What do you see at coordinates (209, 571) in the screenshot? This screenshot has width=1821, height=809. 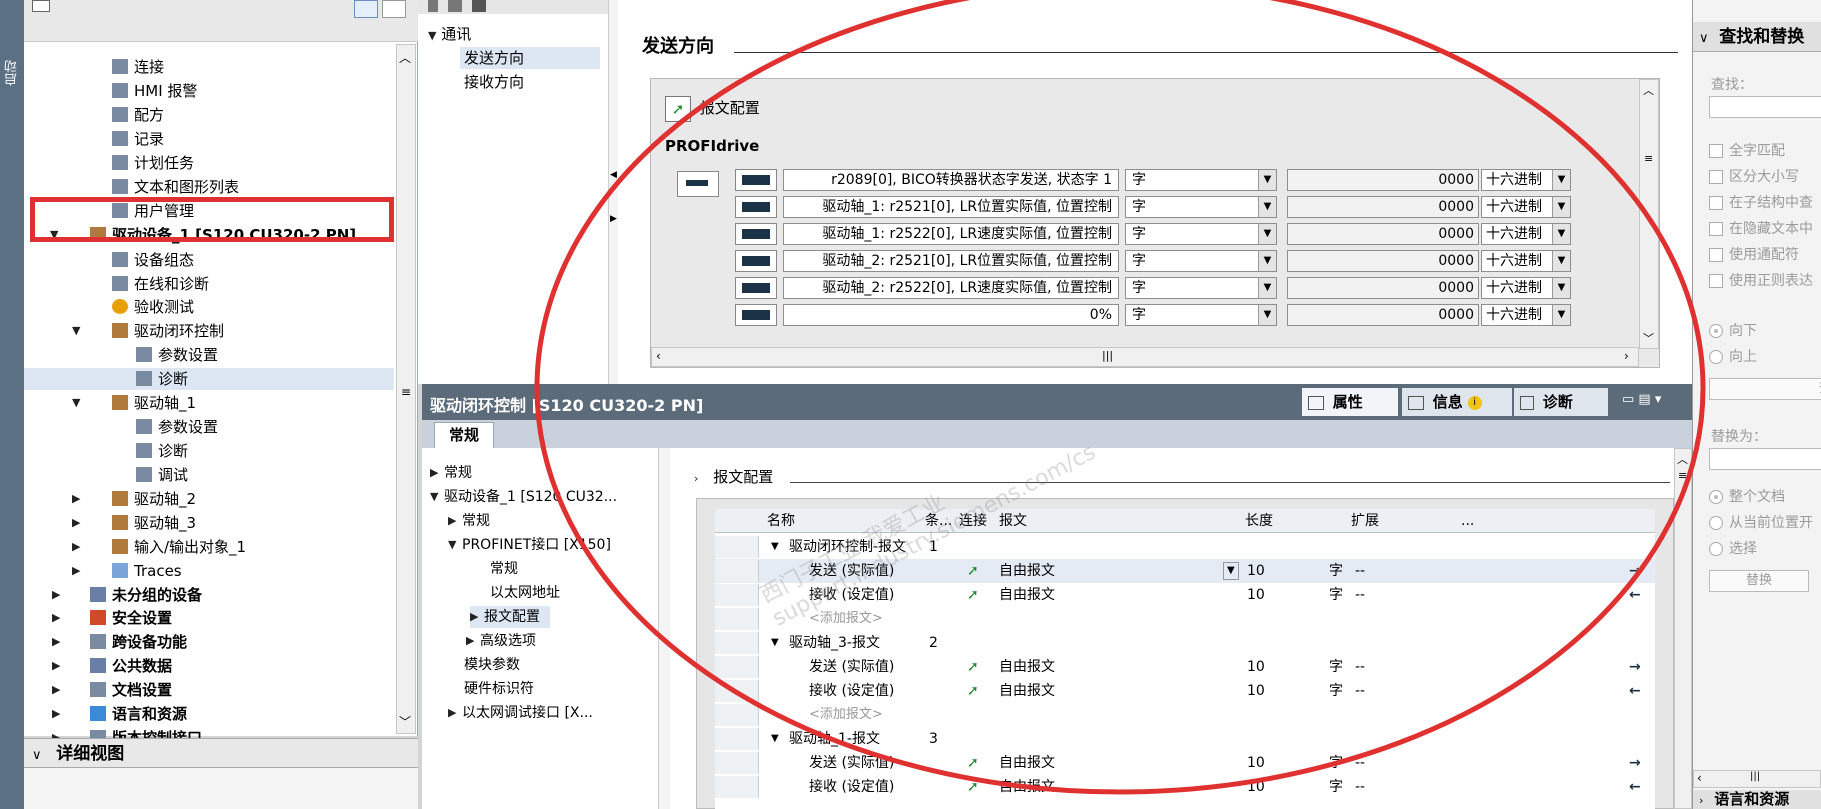 I see `tree-item: ▶ Traces` at bounding box center [209, 571].